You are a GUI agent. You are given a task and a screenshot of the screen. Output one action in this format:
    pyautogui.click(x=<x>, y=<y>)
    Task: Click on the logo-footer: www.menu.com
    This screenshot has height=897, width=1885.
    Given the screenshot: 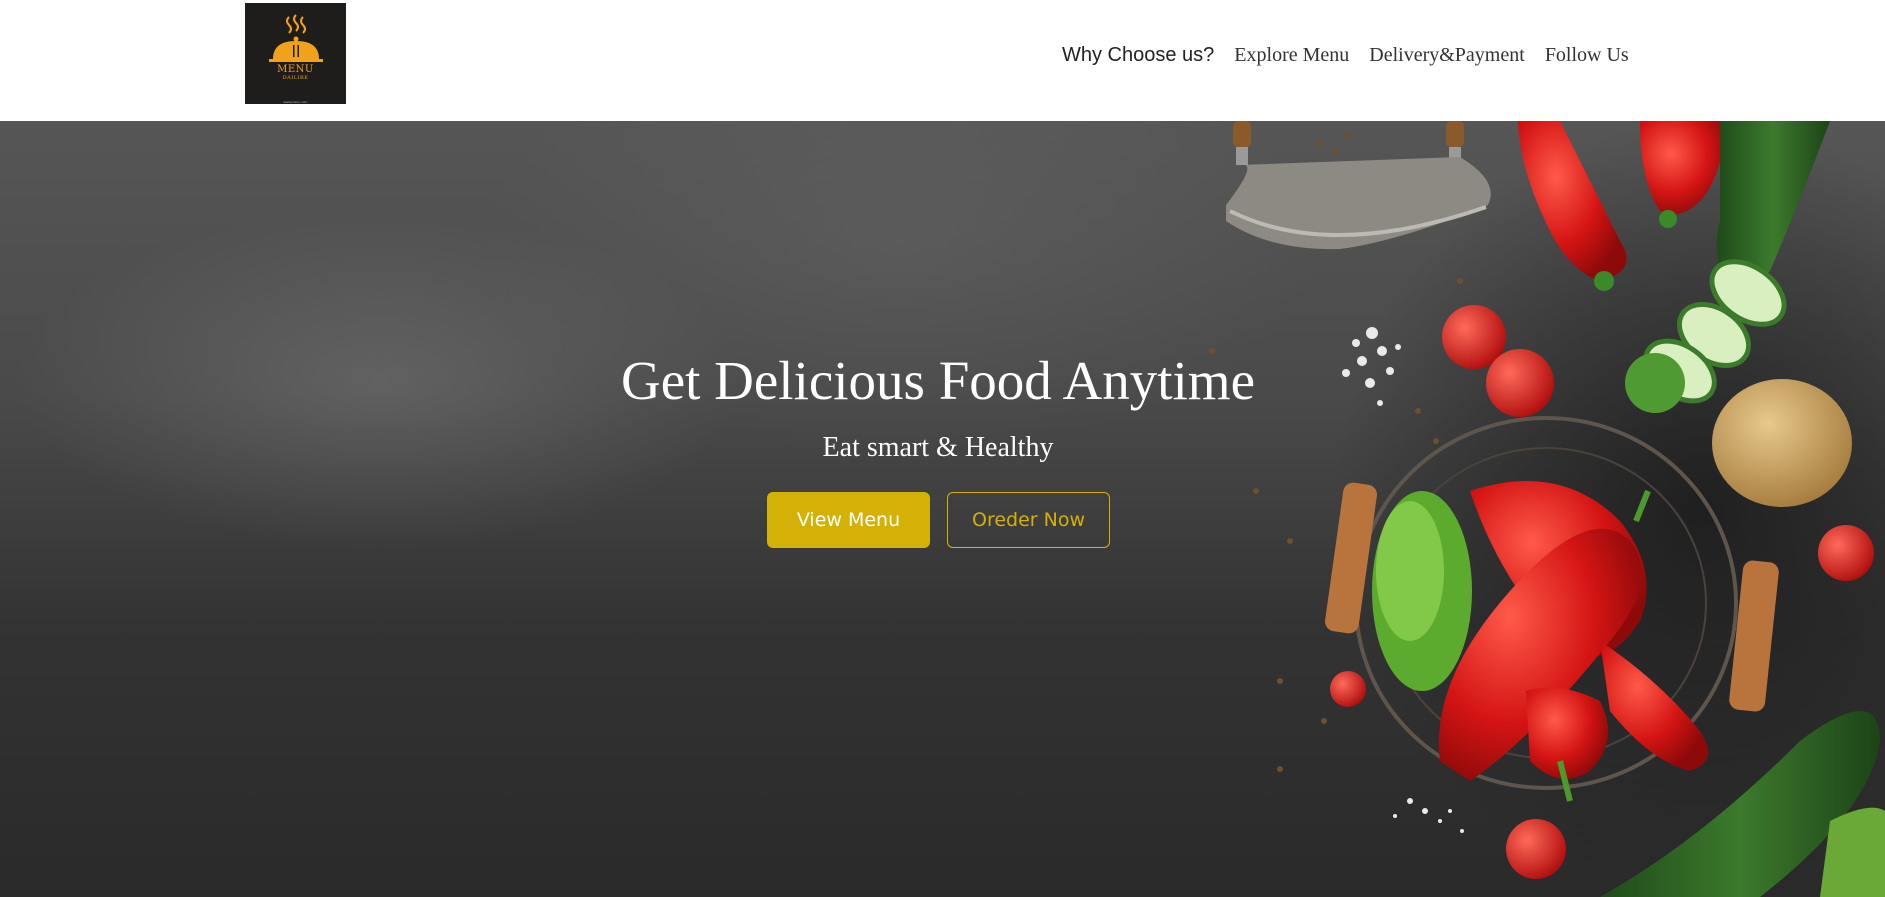 What is the action you would take?
    pyautogui.click(x=295, y=102)
    